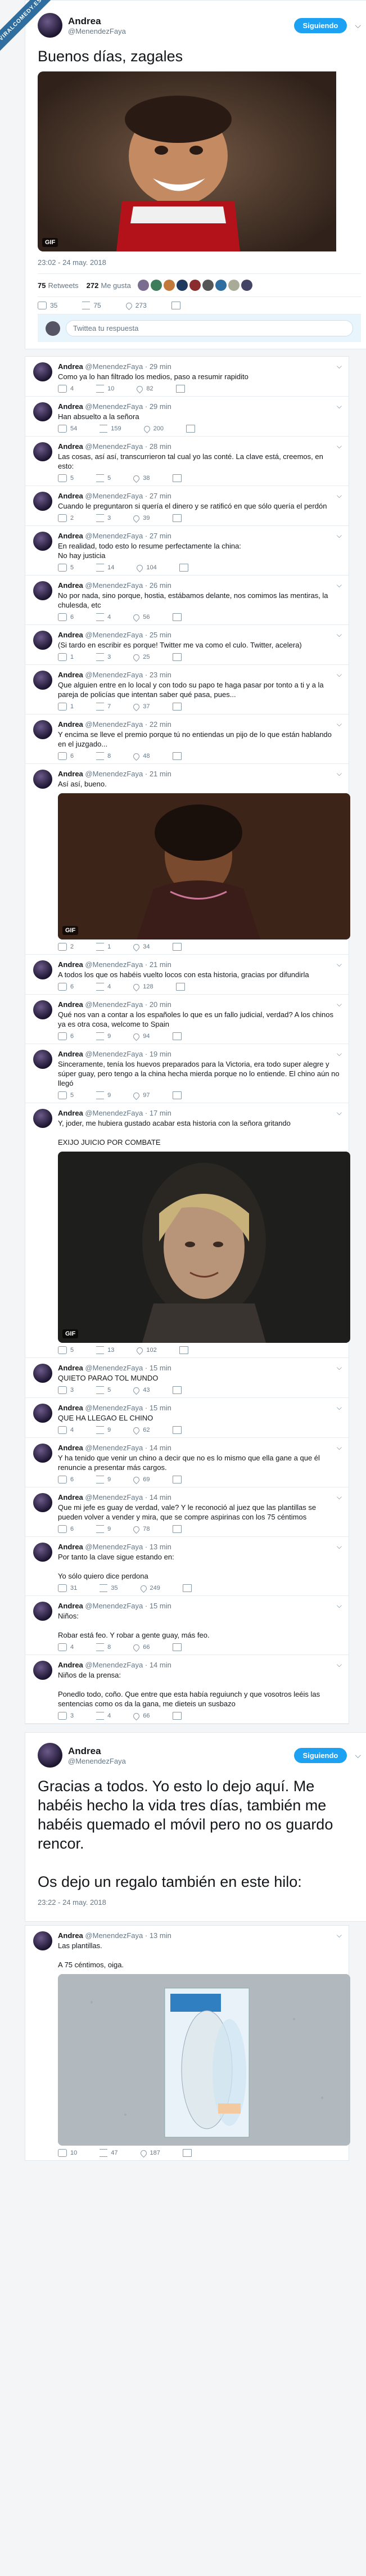 This screenshot has width=366, height=2576. I want to click on retweet-button: 47, so click(109, 2153).